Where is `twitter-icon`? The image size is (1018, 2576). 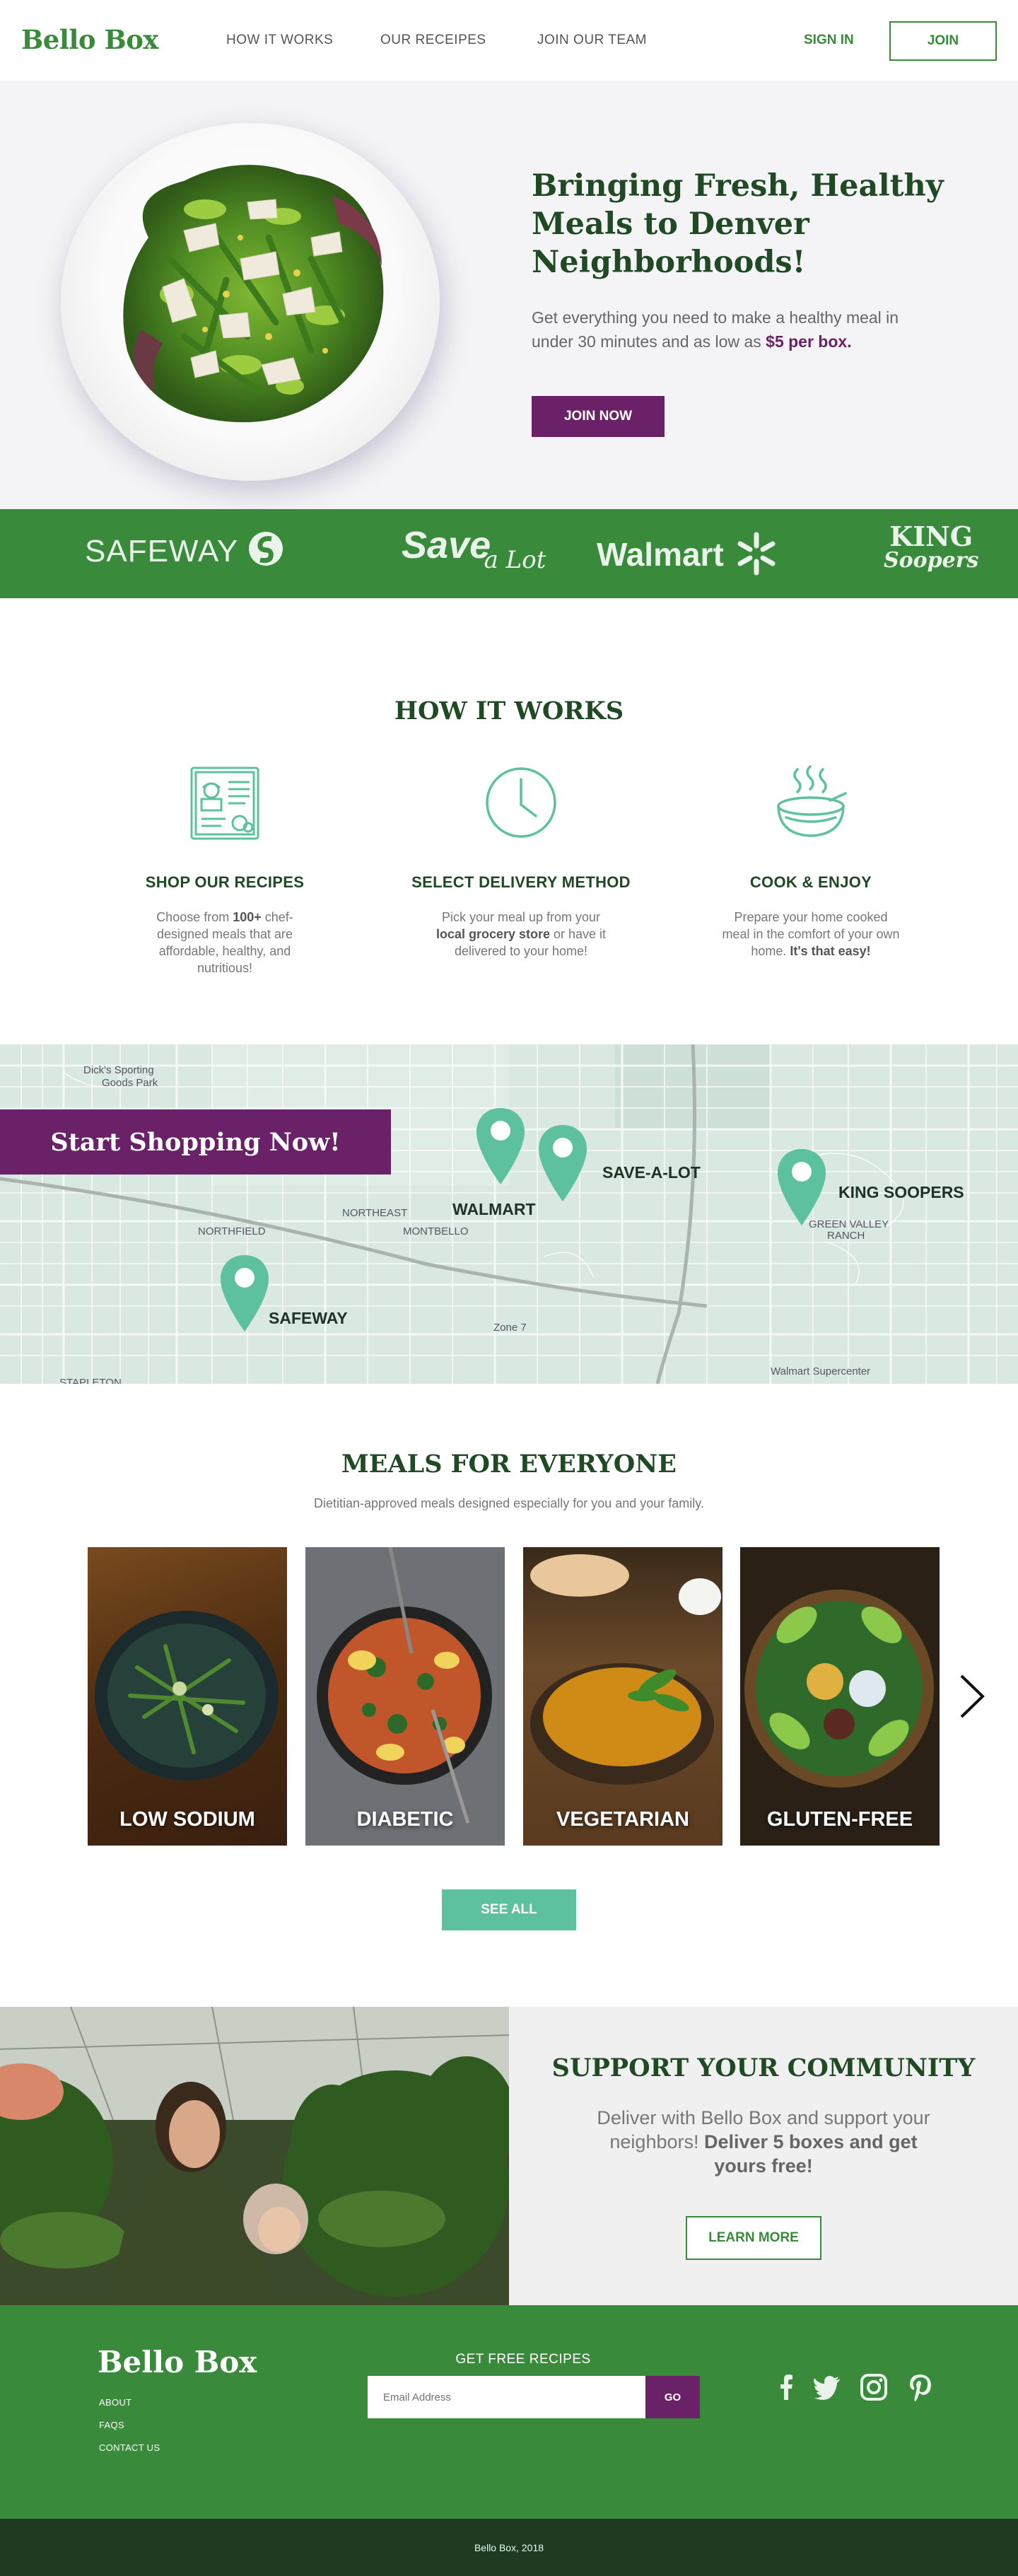
twitter-icon is located at coordinates (828, 2387).